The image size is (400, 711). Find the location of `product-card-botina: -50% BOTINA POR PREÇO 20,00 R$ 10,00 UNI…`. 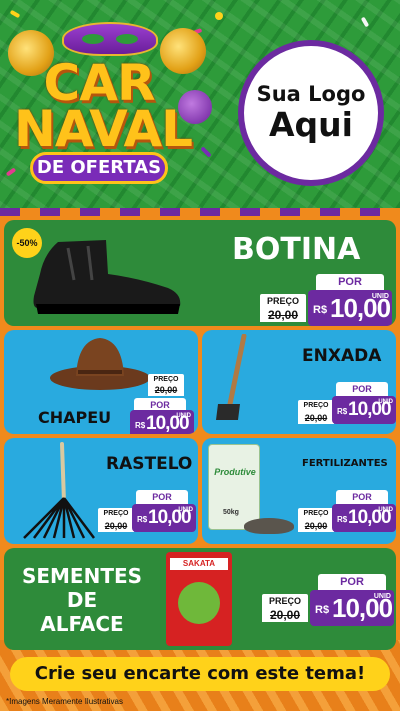

product-card-botina: -50% BOTINA POR PREÇO 20,00 R$ 10,00 UNI… is located at coordinates (200, 273).